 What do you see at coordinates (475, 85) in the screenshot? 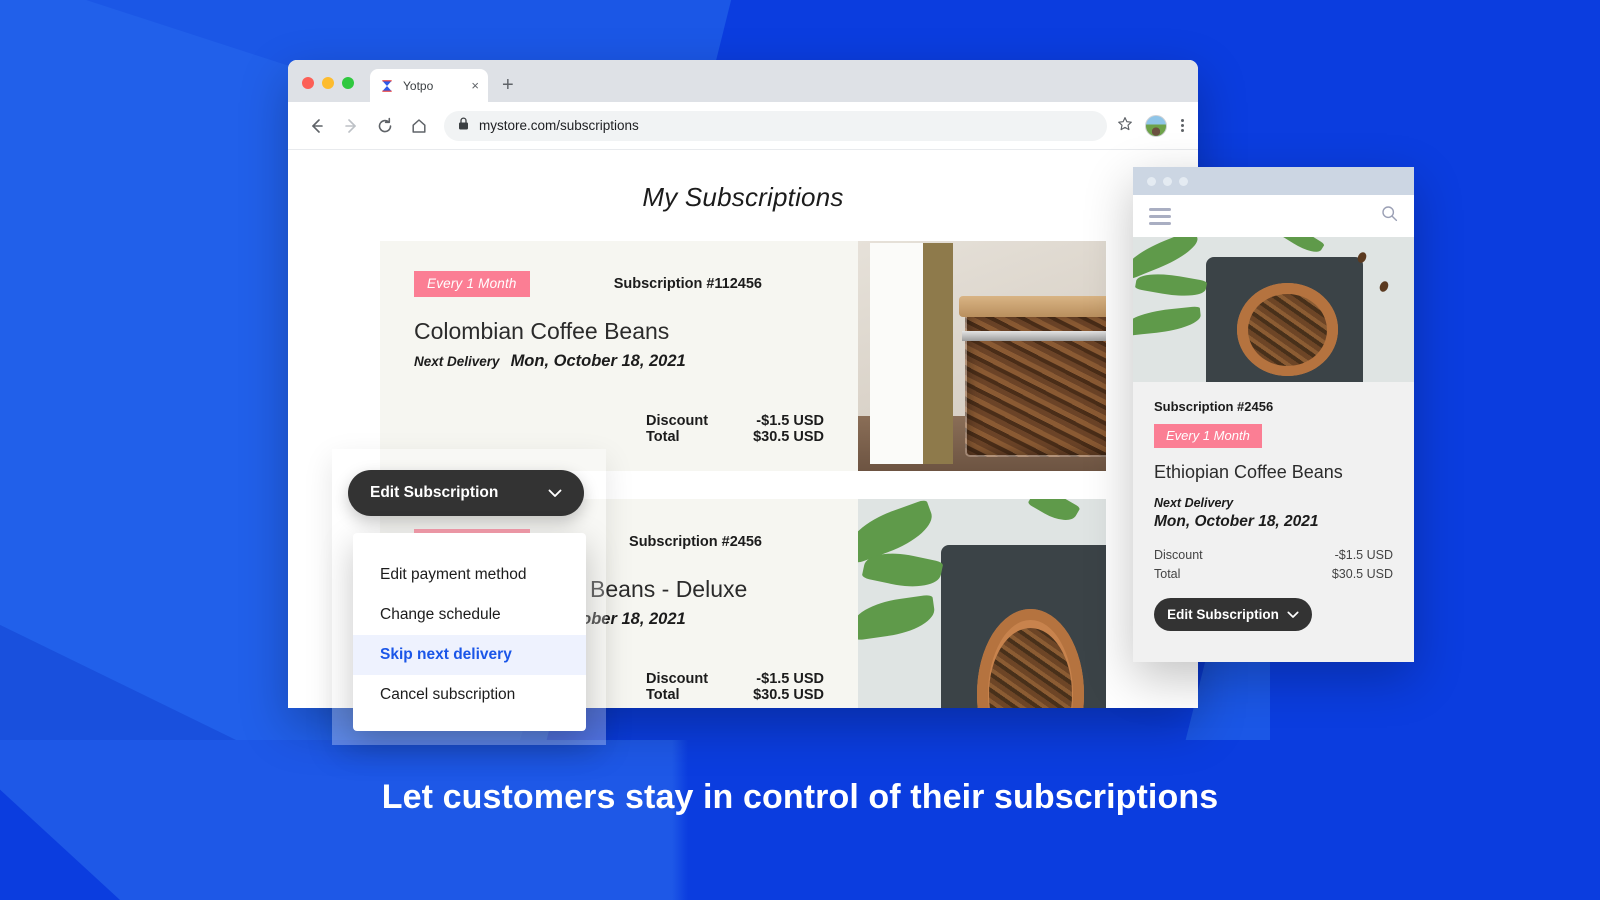
I see `close-tab-button: ×` at bounding box center [475, 85].